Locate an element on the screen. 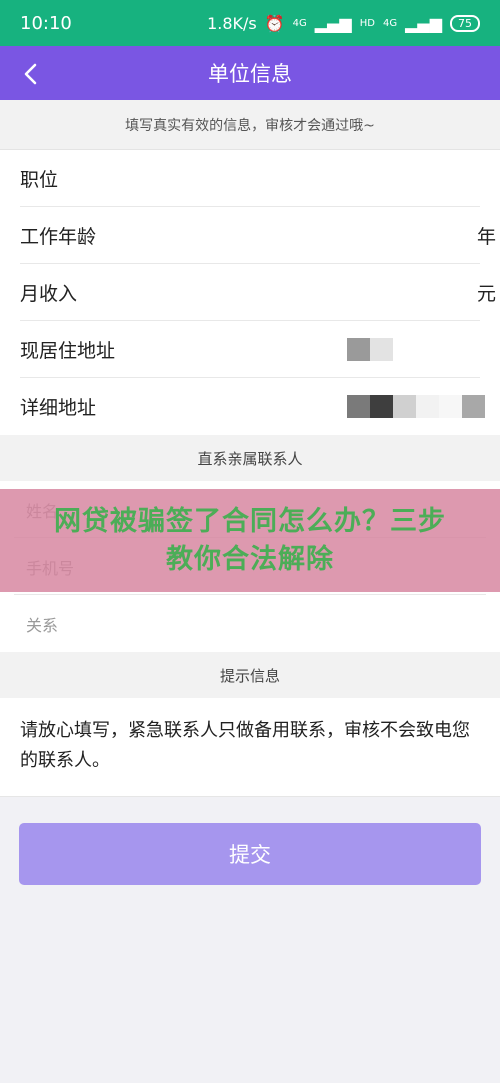 This screenshot has height=1083, width=500. current-address-field: 现居住地址 is located at coordinates (250, 349).